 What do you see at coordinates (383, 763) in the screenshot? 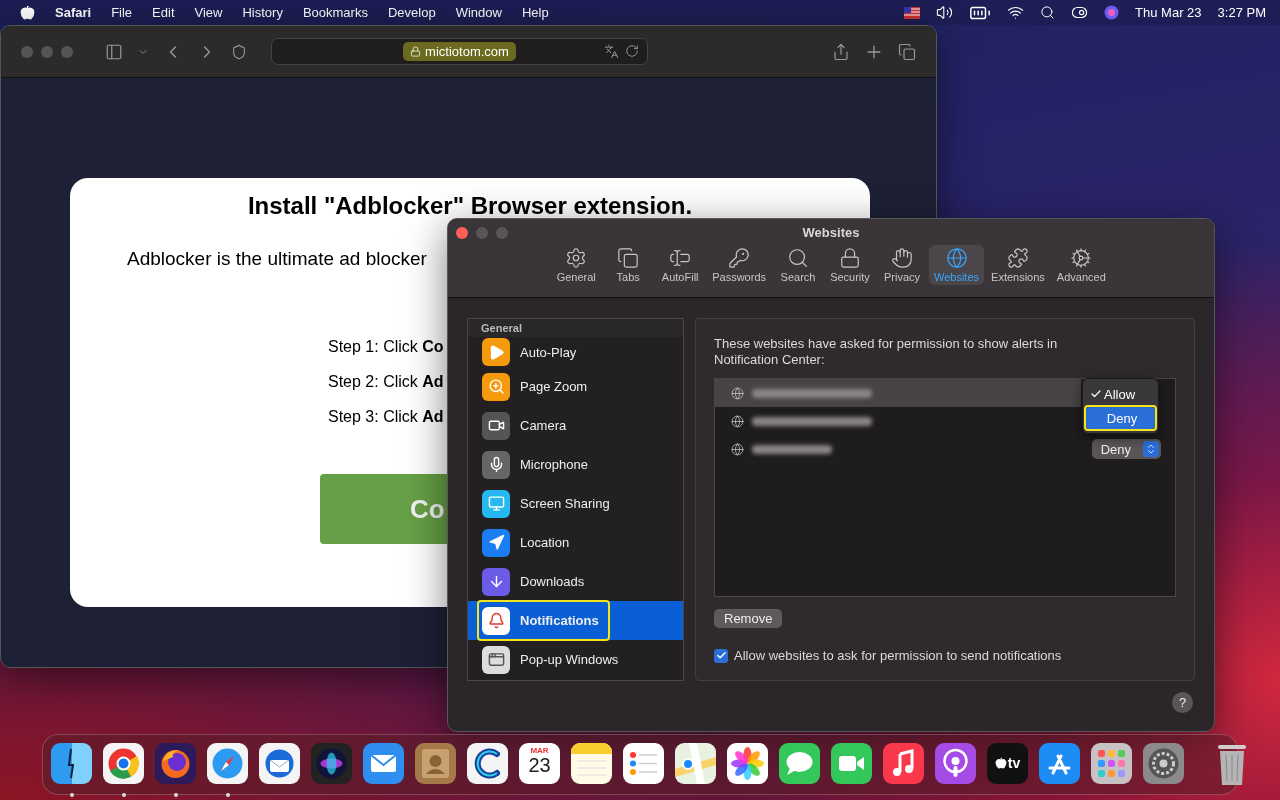
I see `envelope-icon` at bounding box center [383, 763].